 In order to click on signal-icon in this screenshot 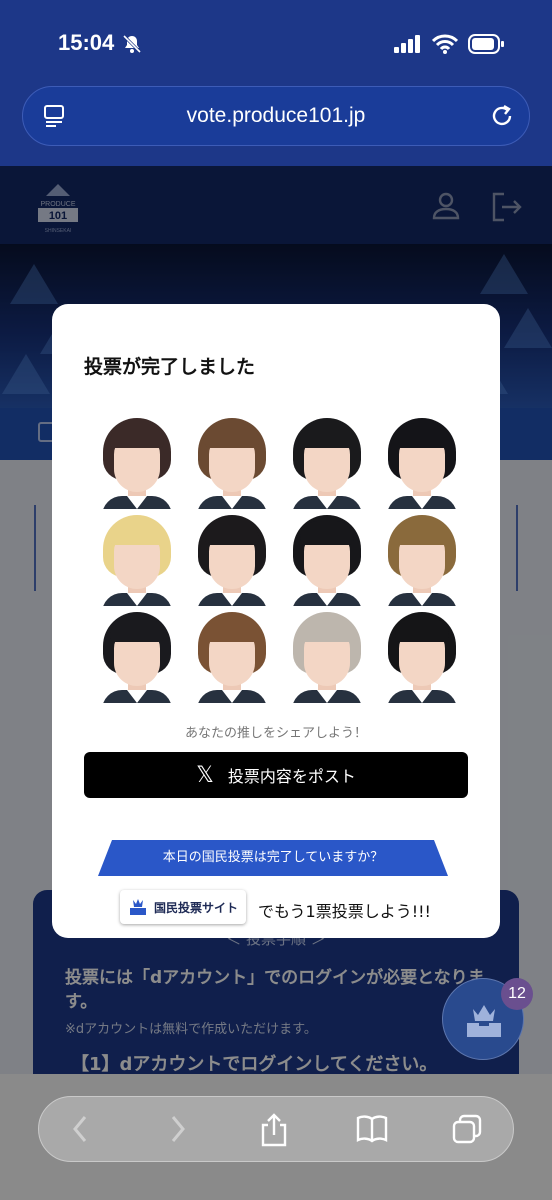, I will do `click(408, 46)`.